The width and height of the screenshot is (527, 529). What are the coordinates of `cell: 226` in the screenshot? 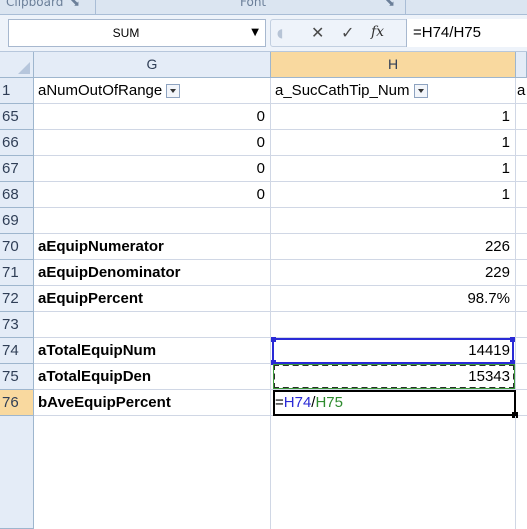 It's located at (393, 247).